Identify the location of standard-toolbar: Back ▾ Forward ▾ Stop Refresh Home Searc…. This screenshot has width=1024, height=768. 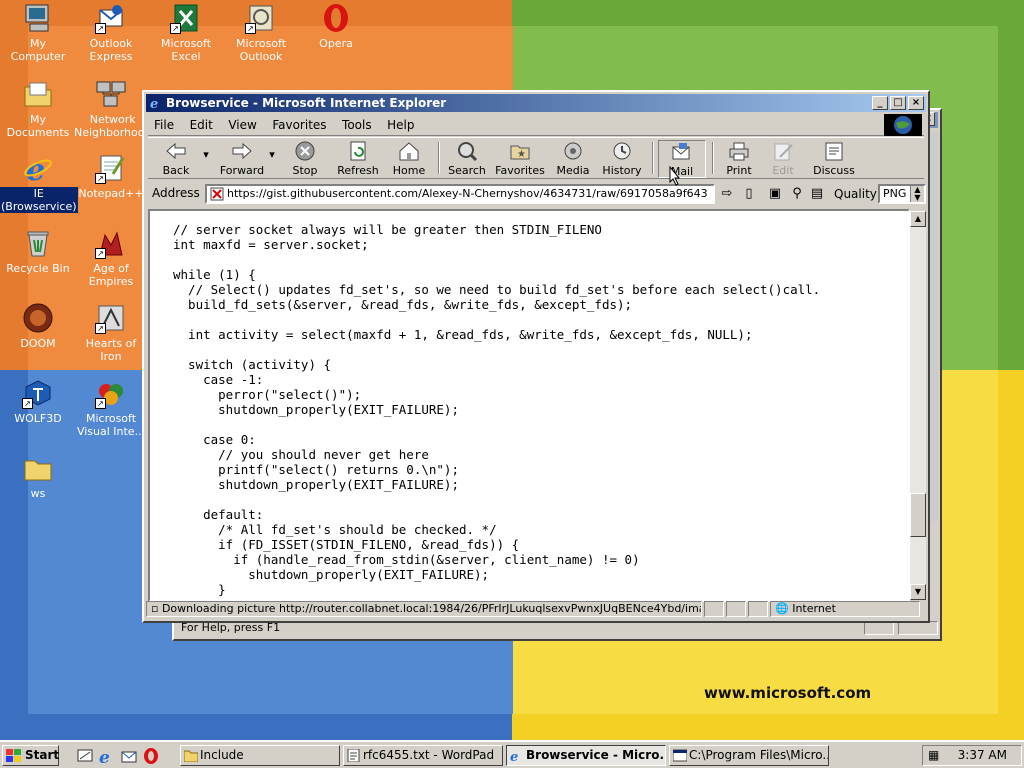
(536, 158).